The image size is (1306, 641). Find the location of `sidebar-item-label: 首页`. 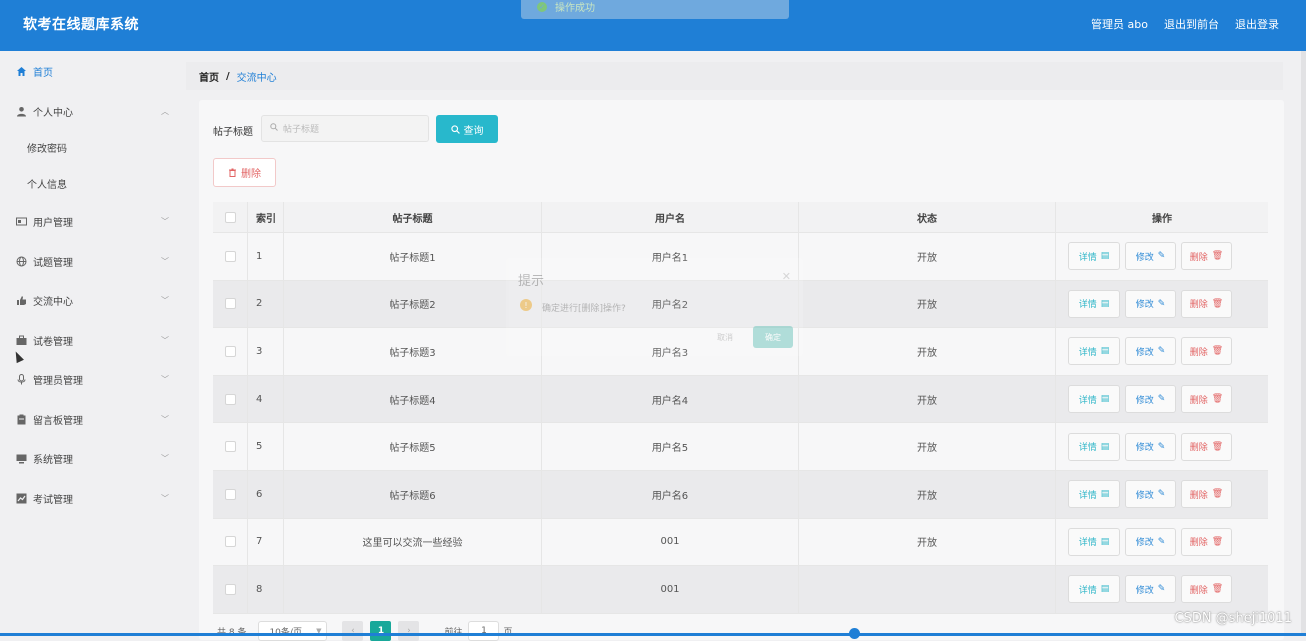

sidebar-item-label: 首页 is located at coordinates (43, 73).